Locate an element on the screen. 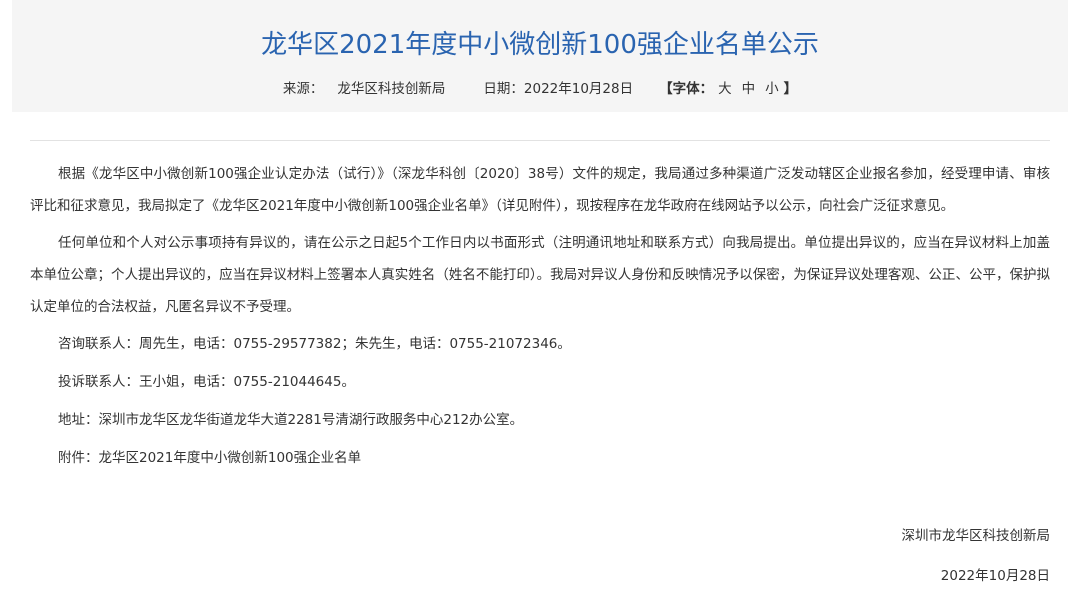 This screenshot has height=613, width=1080. font-size-close: 】 is located at coordinates (790, 89).